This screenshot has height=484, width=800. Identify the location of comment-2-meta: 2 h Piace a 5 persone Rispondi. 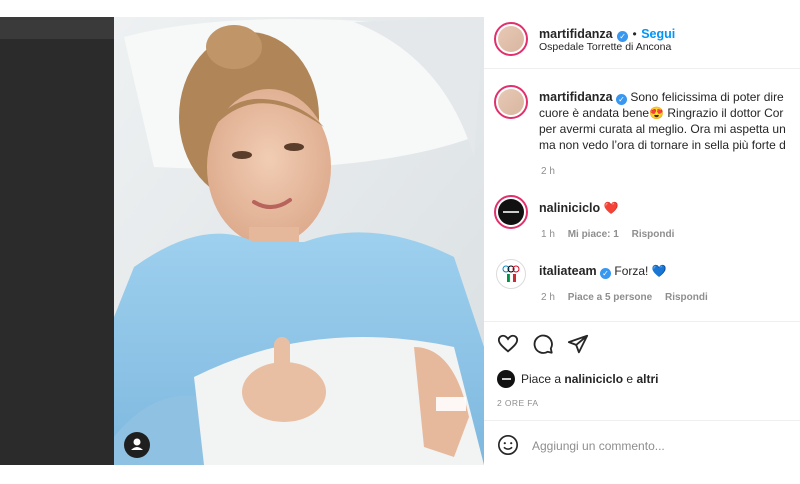
(624, 297).